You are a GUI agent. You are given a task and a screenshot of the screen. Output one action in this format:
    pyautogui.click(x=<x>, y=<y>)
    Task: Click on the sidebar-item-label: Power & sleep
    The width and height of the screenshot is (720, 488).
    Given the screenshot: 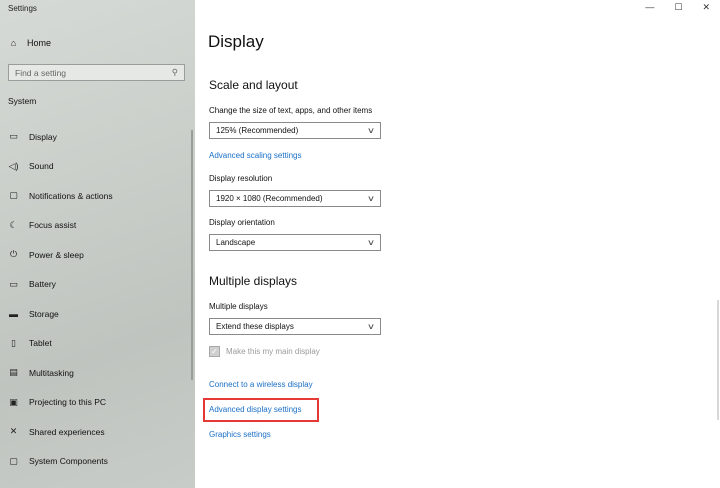 What is the action you would take?
    pyautogui.click(x=56, y=254)
    